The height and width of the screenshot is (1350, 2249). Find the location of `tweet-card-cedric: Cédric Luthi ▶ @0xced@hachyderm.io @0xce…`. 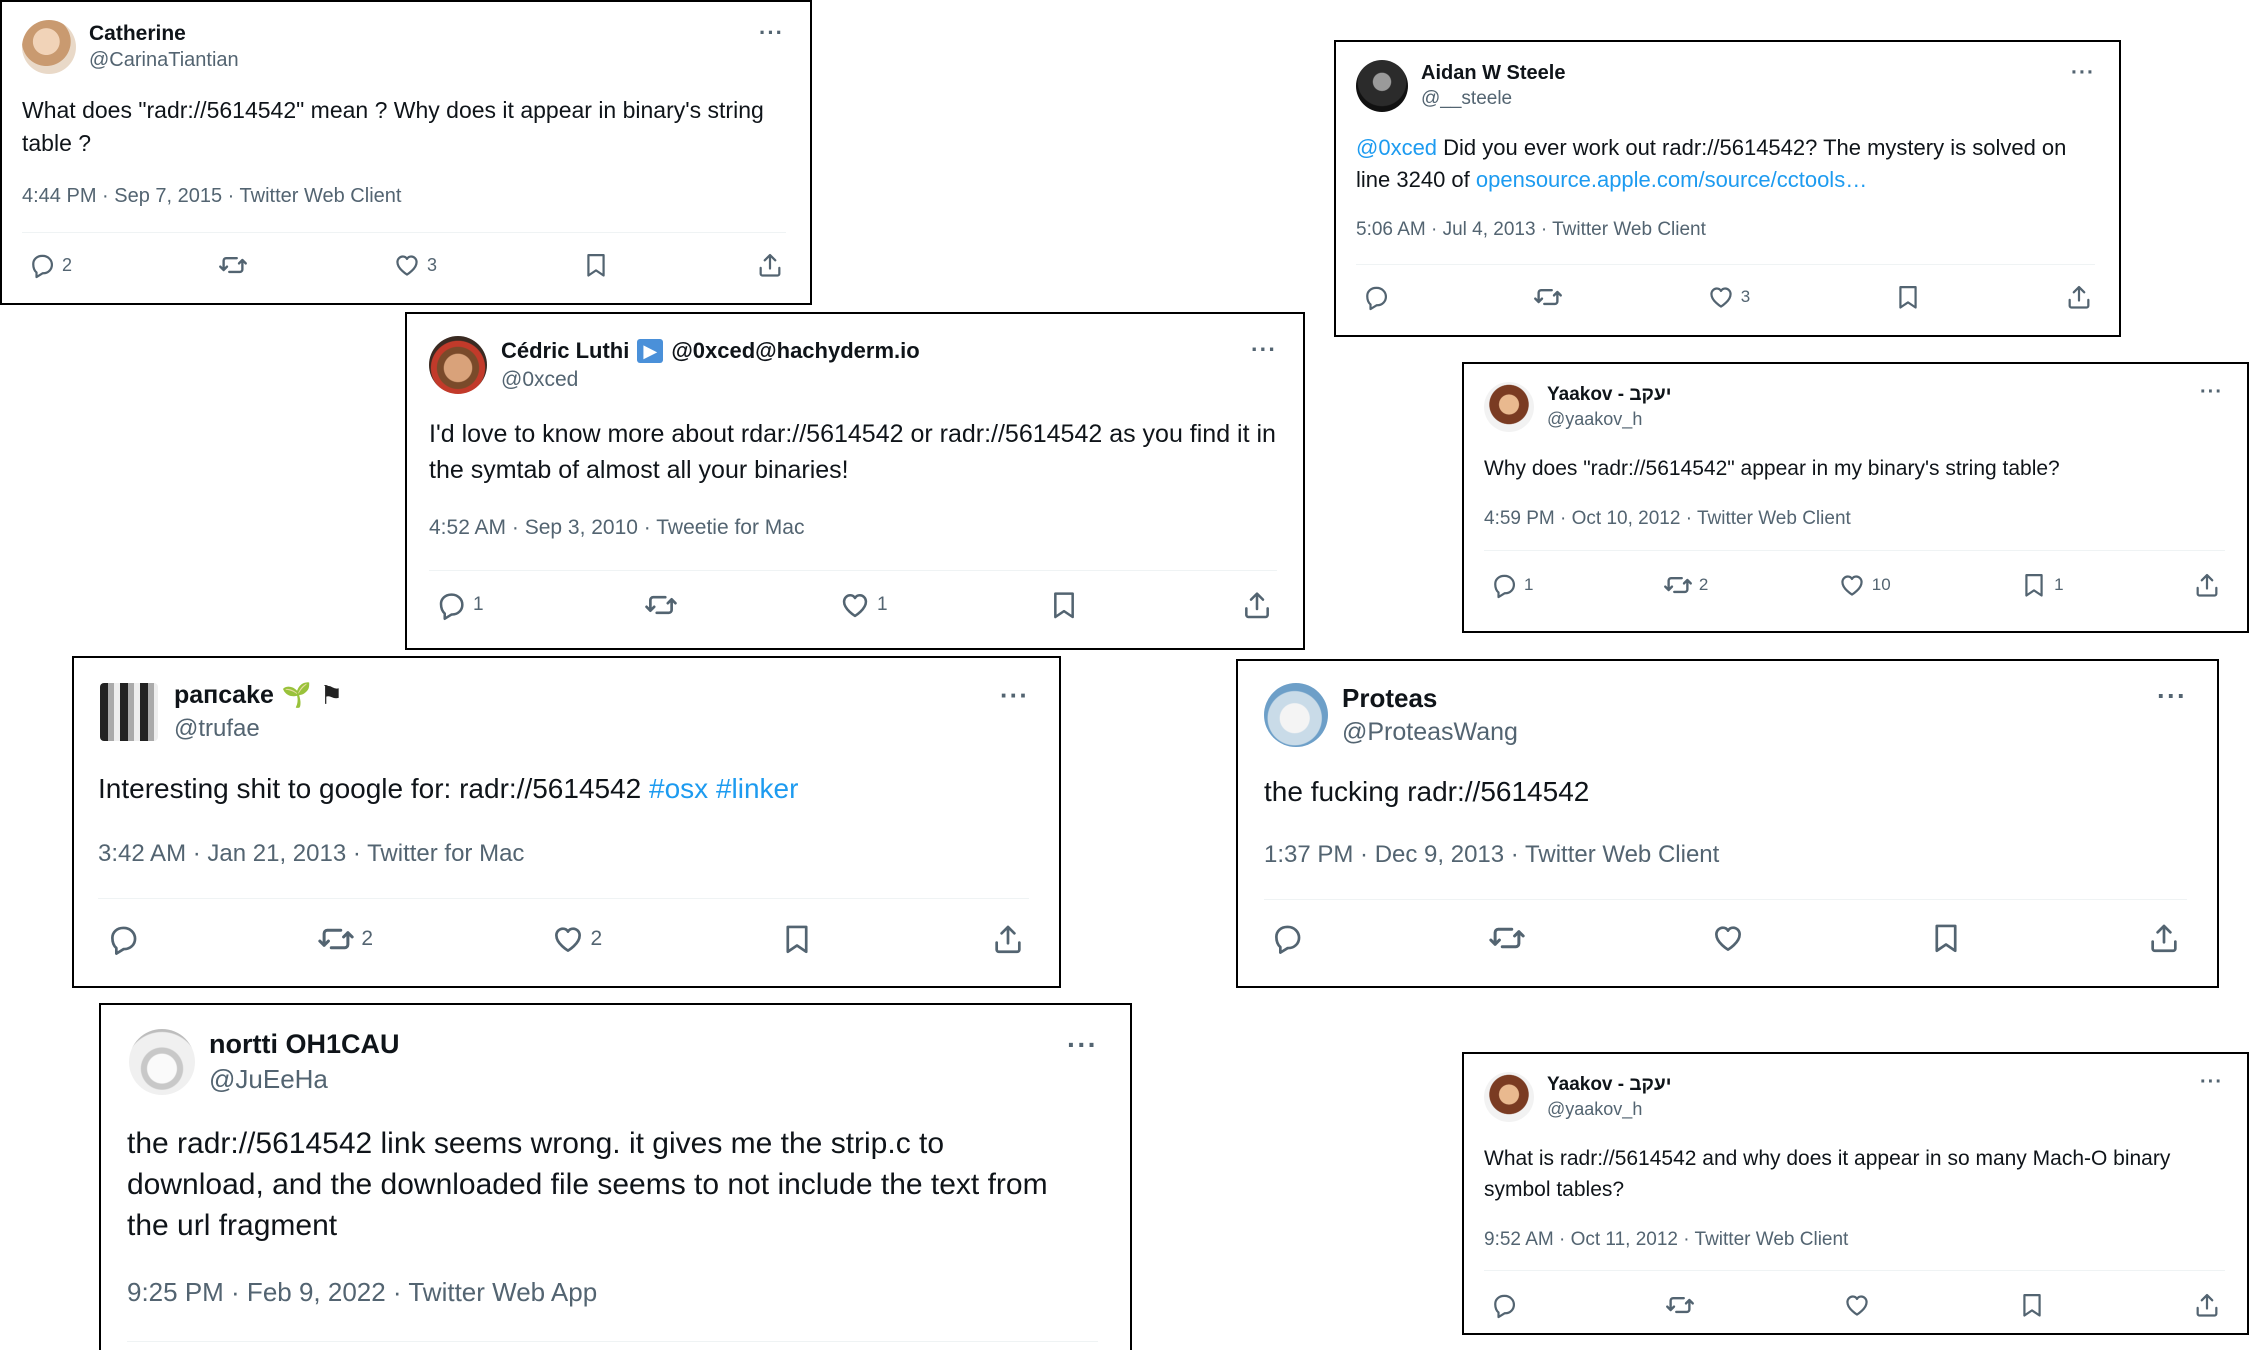

tweet-card-cedric: Cédric Luthi ▶ @0xced@hachyderm.io @0xce… is located at coordinates (855, 481).